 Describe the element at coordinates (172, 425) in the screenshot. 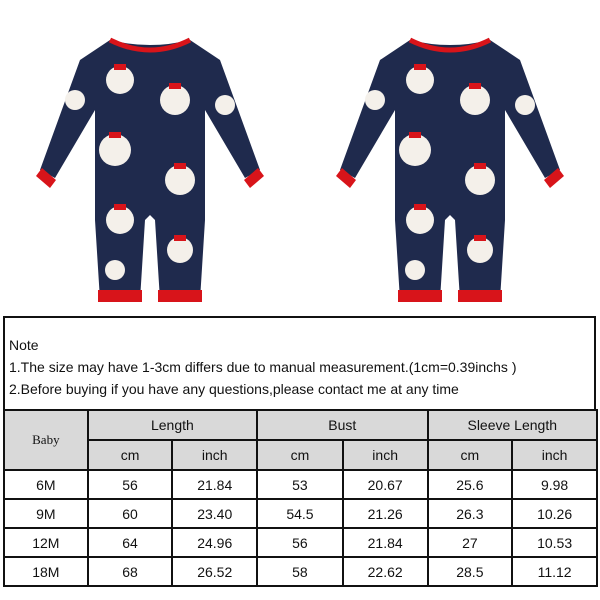

I see `length-header: Length` at that location.